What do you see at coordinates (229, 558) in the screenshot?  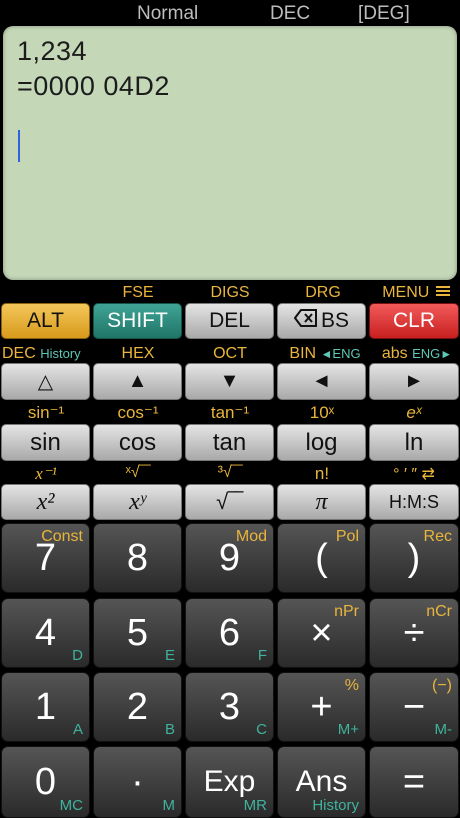 I see `nine-button: 9 Mod` at bounding box center [229, 558].